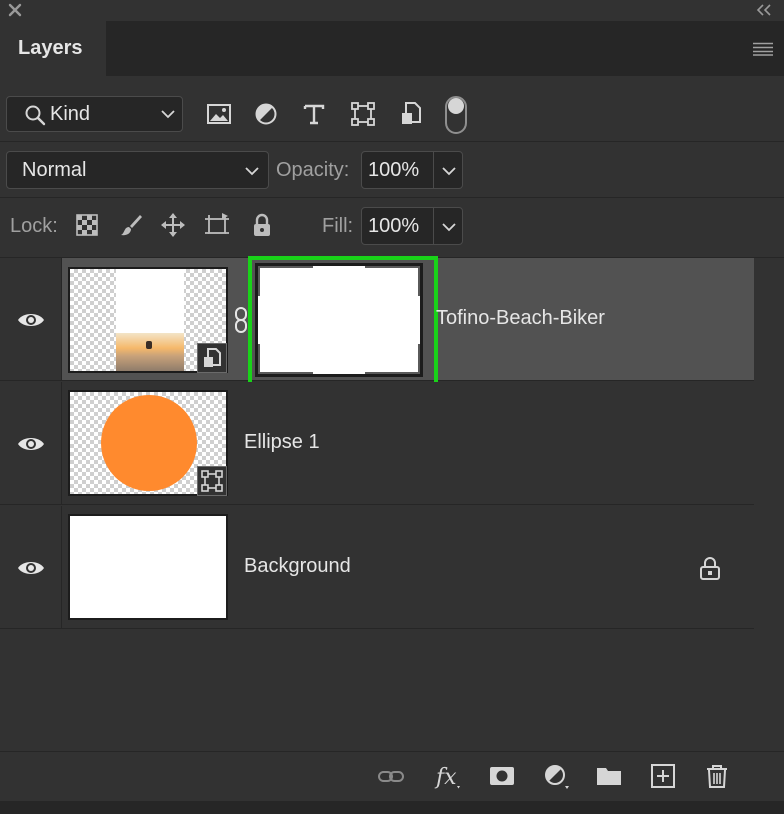 Image resolution: width=784 pixels, height=814 pixels. I want to click on shape-layer-filter-icon, so click(363, 114).